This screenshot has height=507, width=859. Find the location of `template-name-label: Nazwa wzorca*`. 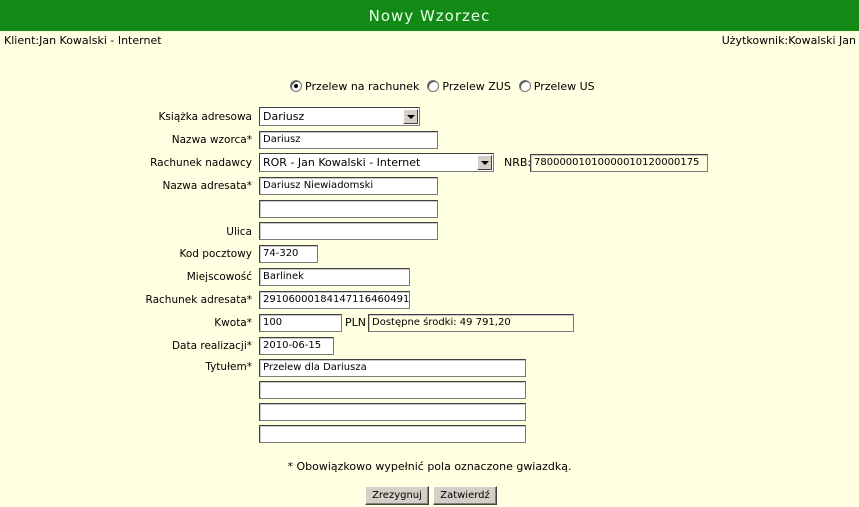

template-name-label: Nazwa wzorca* is located at coordinates (211, 140).